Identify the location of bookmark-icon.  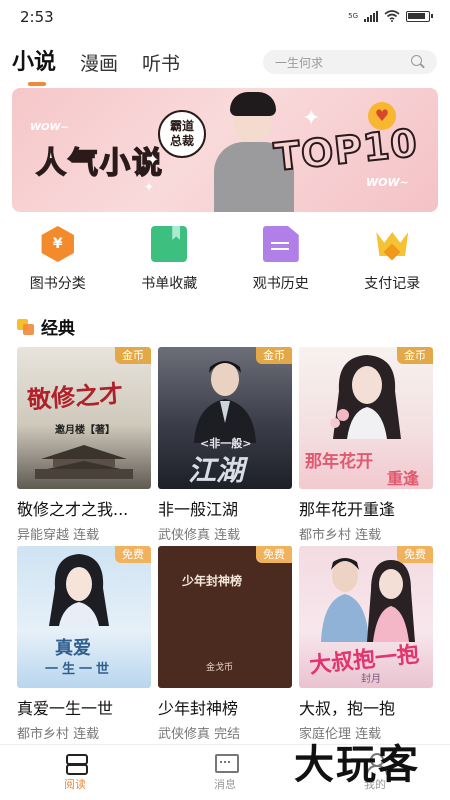
(169, 244).